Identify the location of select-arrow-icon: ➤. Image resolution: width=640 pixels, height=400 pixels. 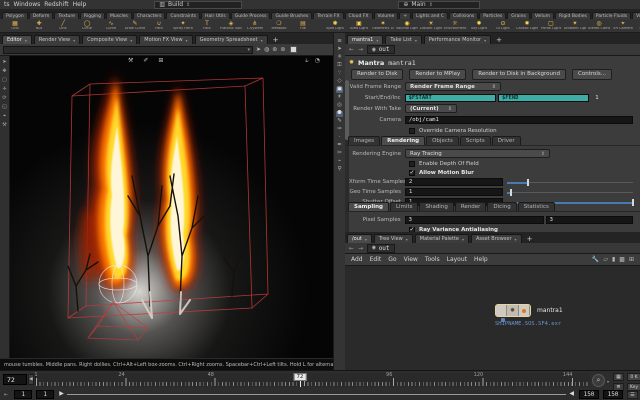
(258, 49).